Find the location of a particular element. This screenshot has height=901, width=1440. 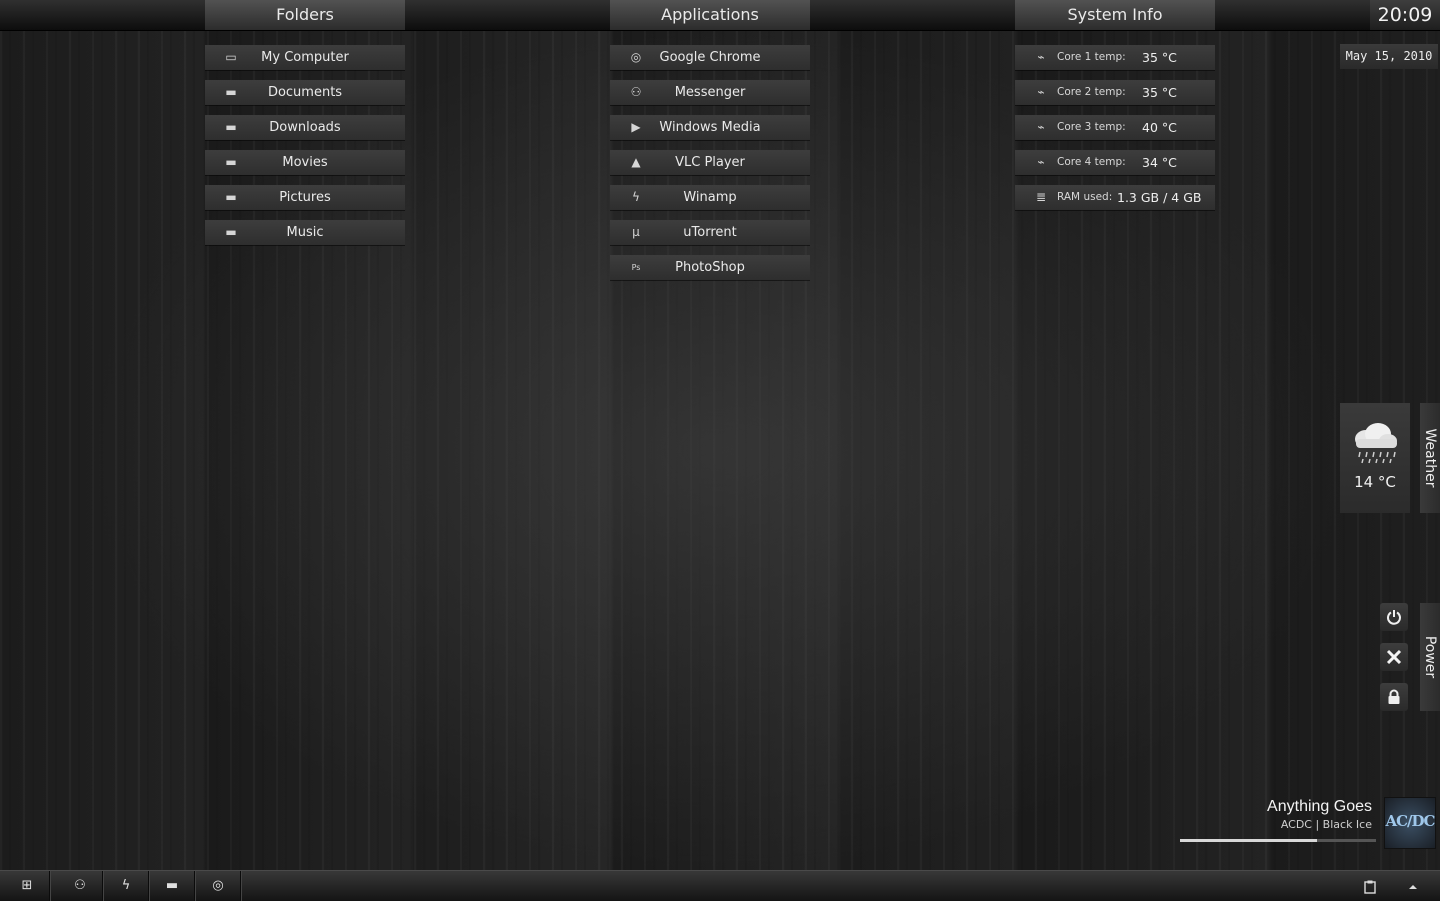

sysinfo-value: 34 °C is located at coordinates (1159, 162).